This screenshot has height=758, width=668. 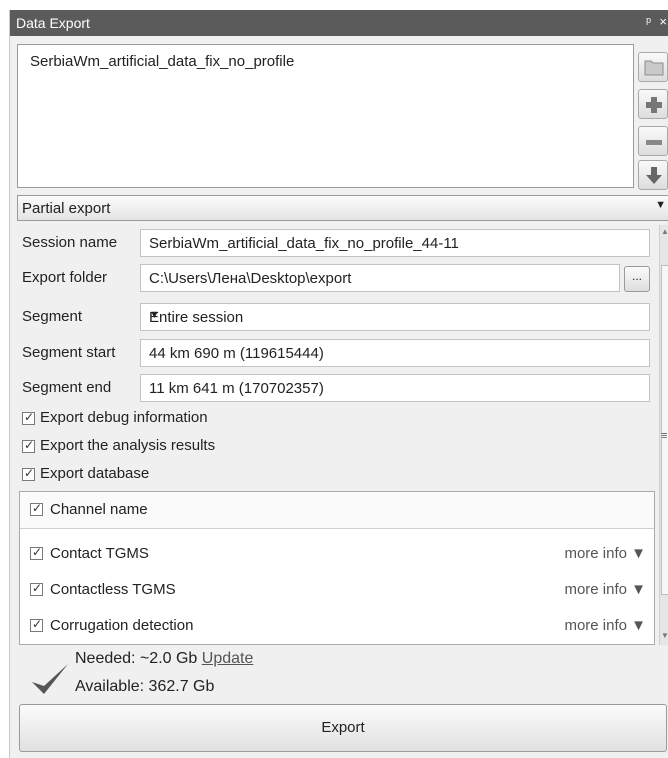 I want to click on table-row: Contact TGMS more info ▼, so click(x=337, y=554).